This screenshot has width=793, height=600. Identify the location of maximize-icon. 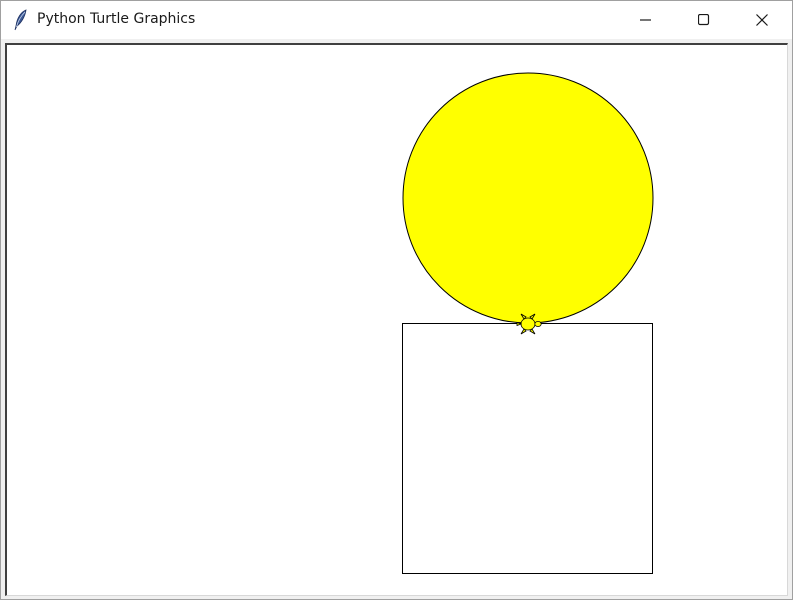
(704, 20).